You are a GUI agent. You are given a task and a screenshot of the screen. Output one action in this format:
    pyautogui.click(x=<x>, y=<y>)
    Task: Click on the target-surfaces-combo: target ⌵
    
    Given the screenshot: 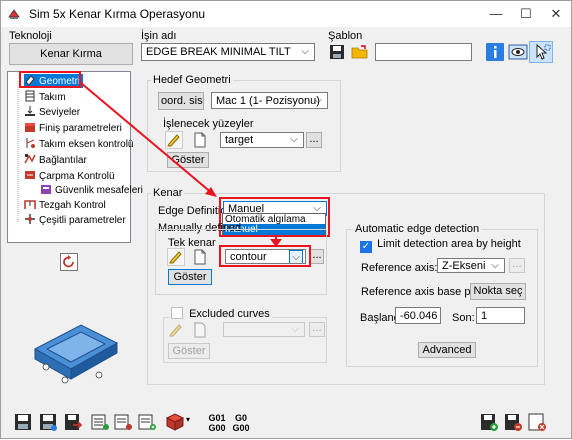 What is the action you would take?
    pyautogui.click(x=262, y=140)
    